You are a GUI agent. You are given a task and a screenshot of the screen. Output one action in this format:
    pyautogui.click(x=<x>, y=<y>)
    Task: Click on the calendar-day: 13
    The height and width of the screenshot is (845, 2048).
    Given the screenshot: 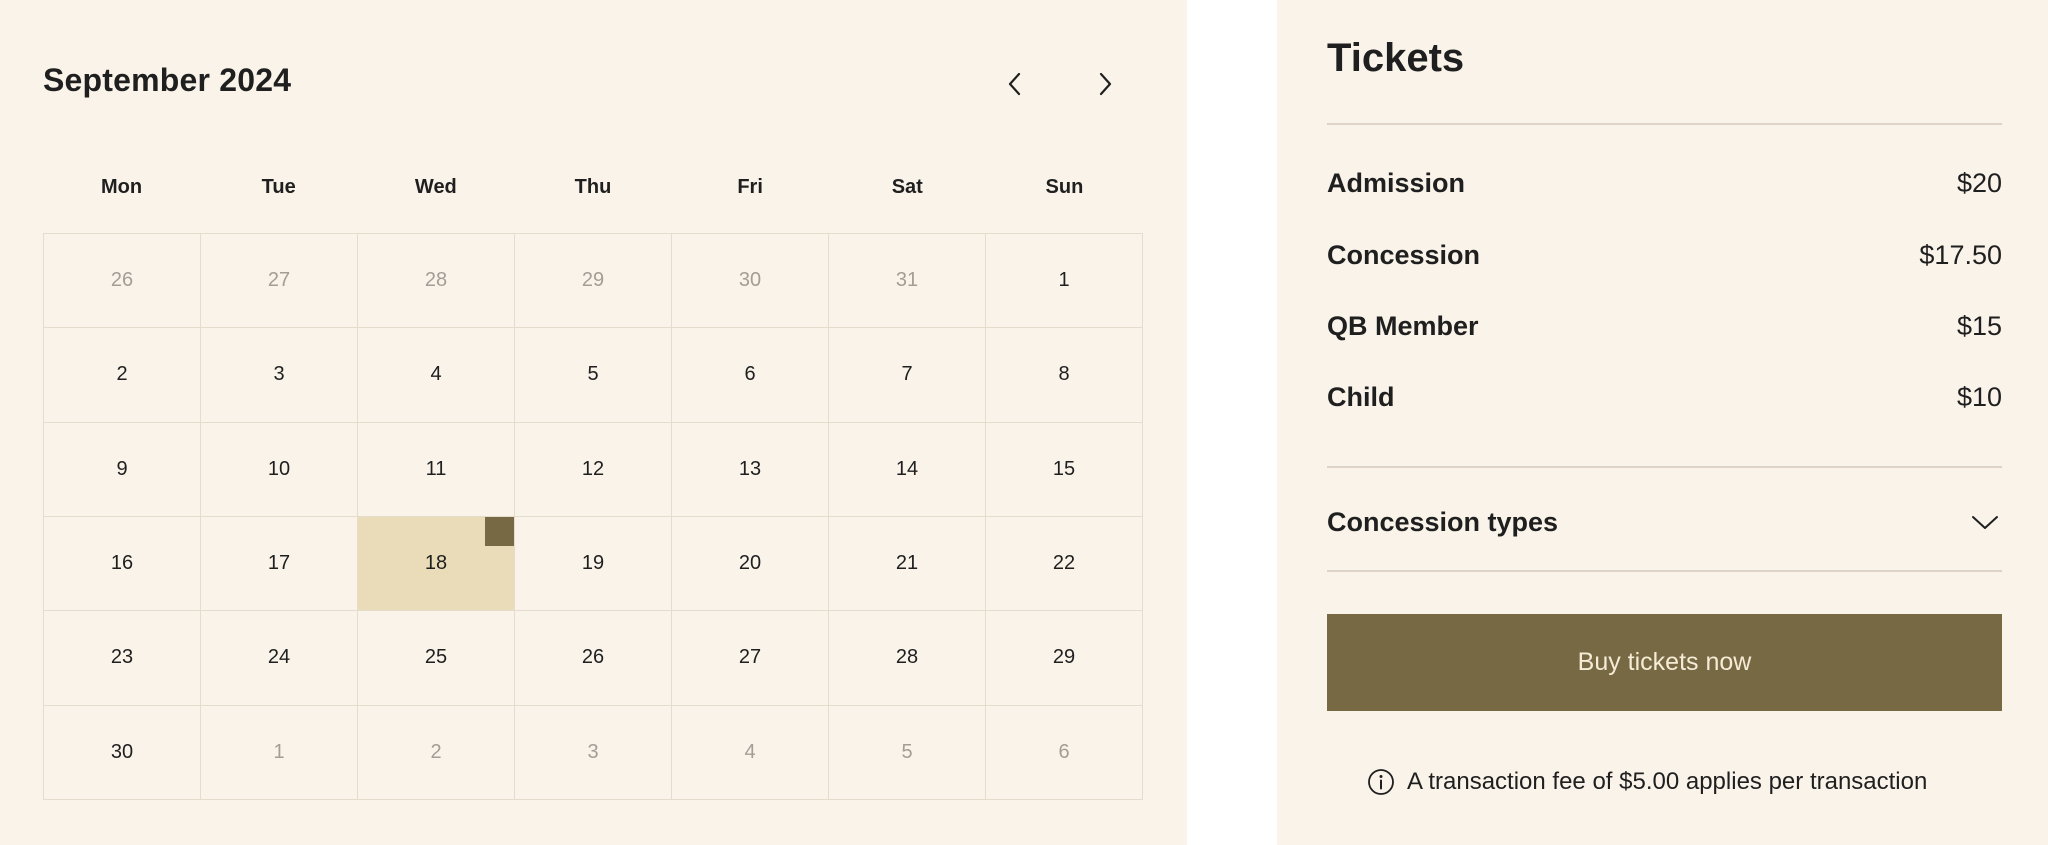 What is the action you would take?
    pyautogui.click(x=750, y=469)
    